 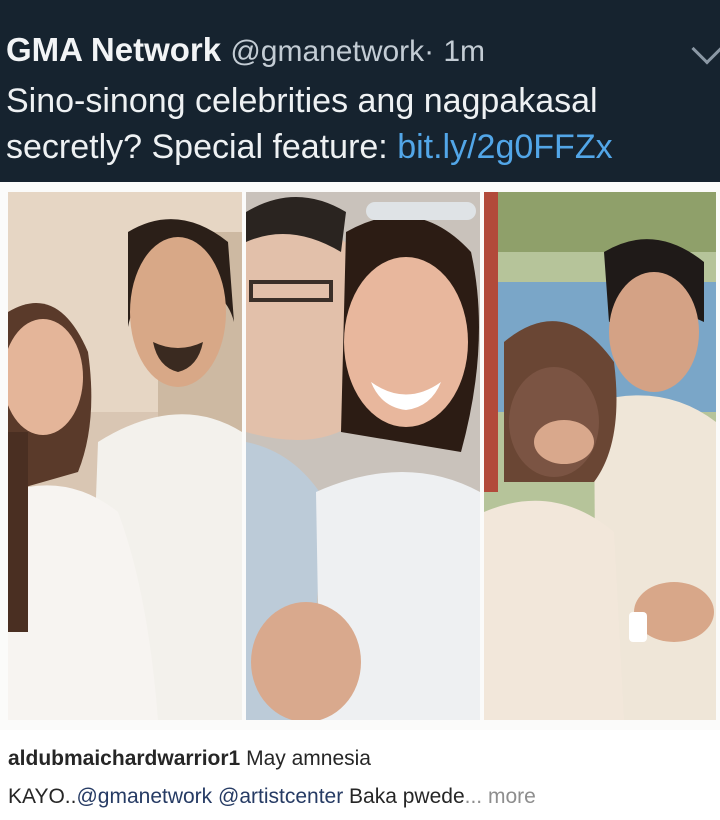 I want to click on tweet-header: GMA Network @gmanetwork· 1m, so click(x=363, y=51).